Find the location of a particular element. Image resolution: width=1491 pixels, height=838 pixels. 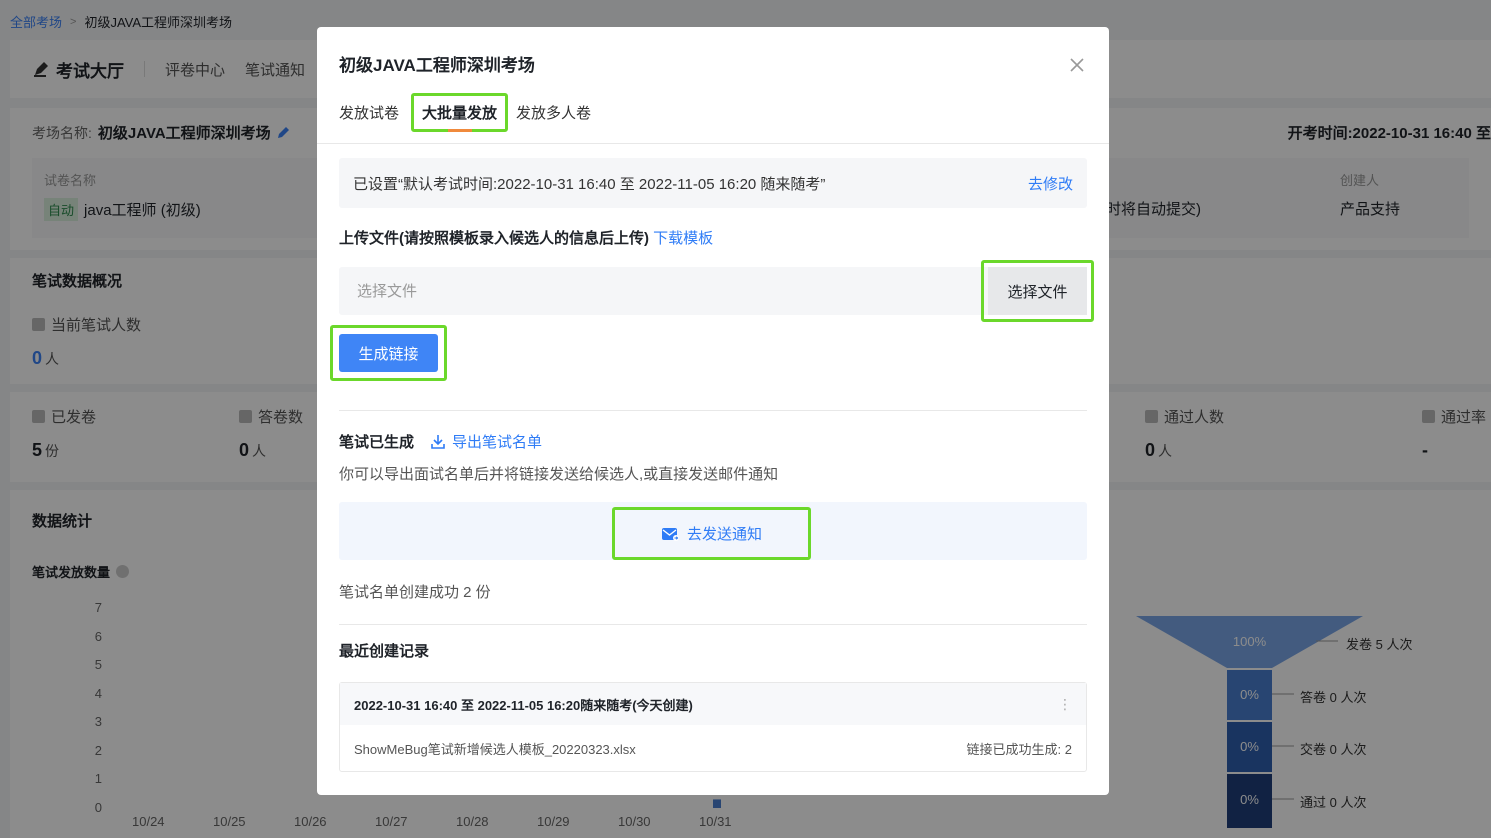

upload-title: 上传文件(请按照模板录入候选人的信息后上传) 下载模板 is located at coordinates (526, 237).